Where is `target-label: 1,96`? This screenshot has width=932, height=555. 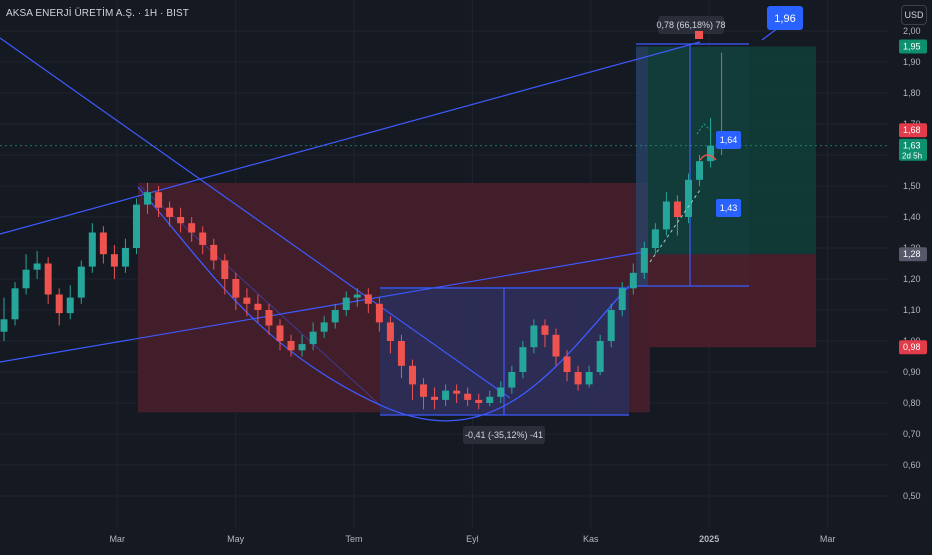 target-label: 1,96 is located at coordinates (784, 19).